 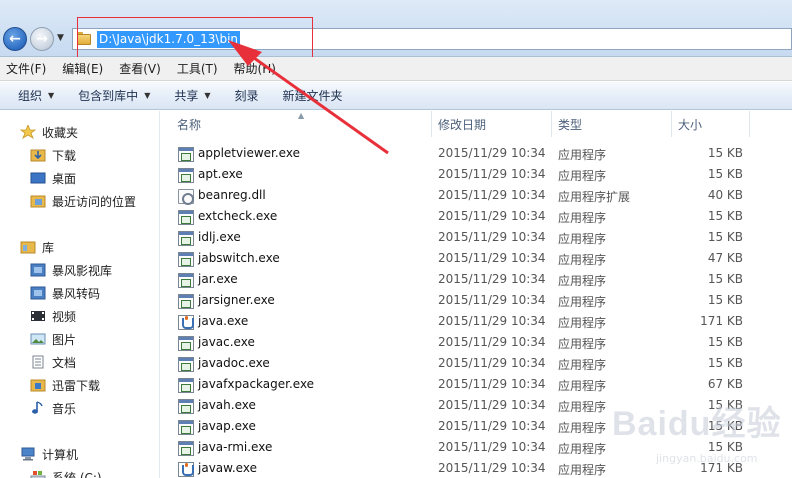 What do you see at coordinates (64, 362) in the screenshot?
I see `sidebar-item-label: 文档` at bounding box center [64, 362].